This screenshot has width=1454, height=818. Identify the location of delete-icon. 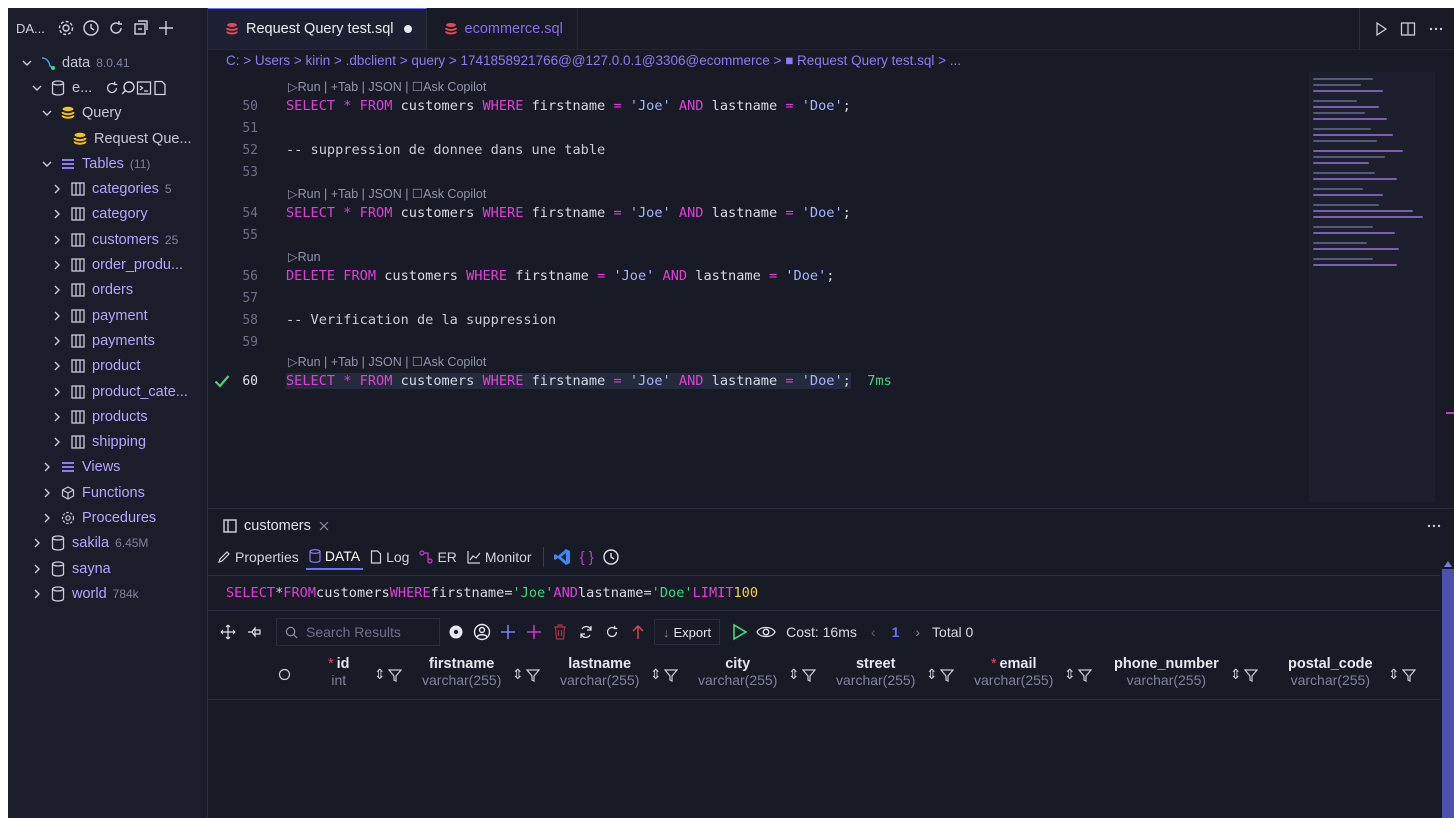
(560, 632).